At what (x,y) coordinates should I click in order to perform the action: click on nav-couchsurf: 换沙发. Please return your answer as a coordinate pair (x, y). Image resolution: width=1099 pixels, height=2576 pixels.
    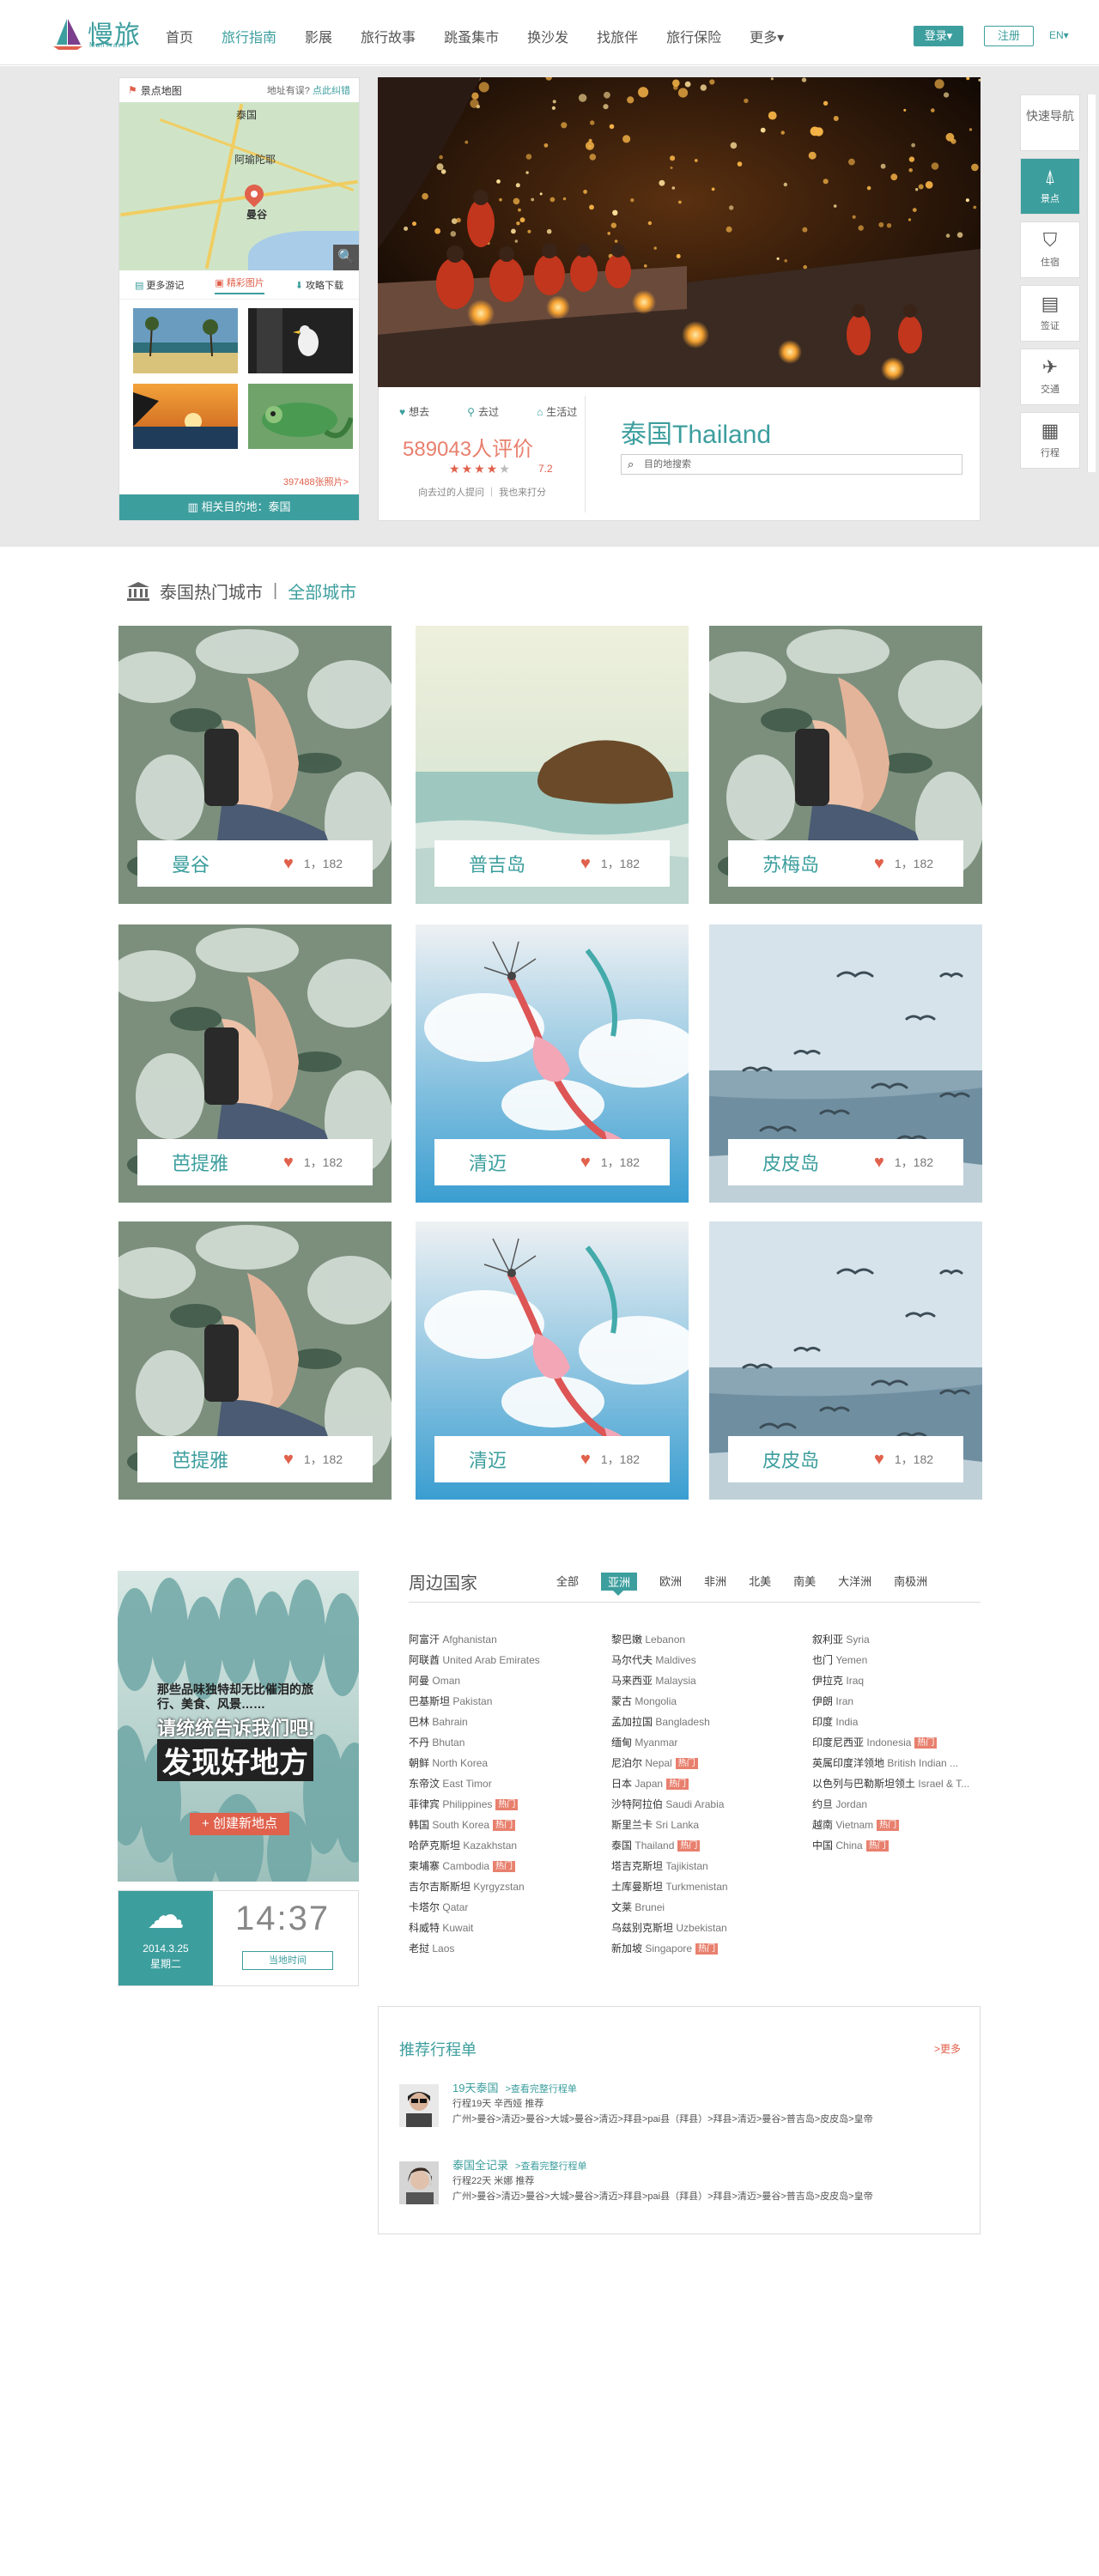
    Looking at the image, I should click on (547, 36).